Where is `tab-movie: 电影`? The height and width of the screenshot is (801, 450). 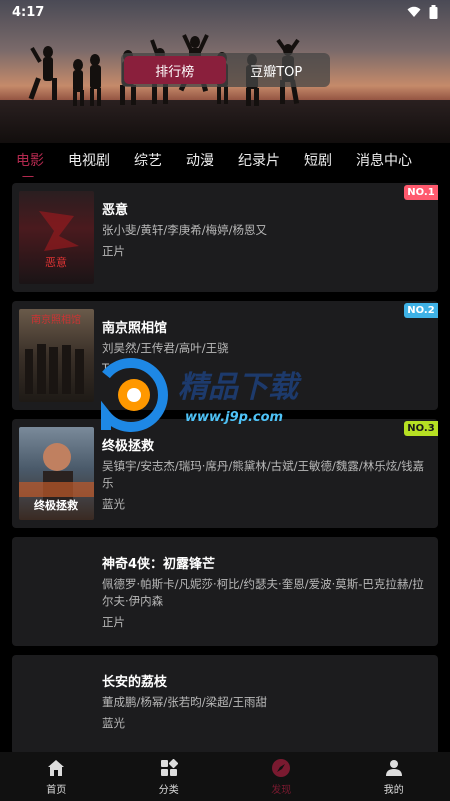 tab-movie: 电影 is located at coordinates (28, 160).